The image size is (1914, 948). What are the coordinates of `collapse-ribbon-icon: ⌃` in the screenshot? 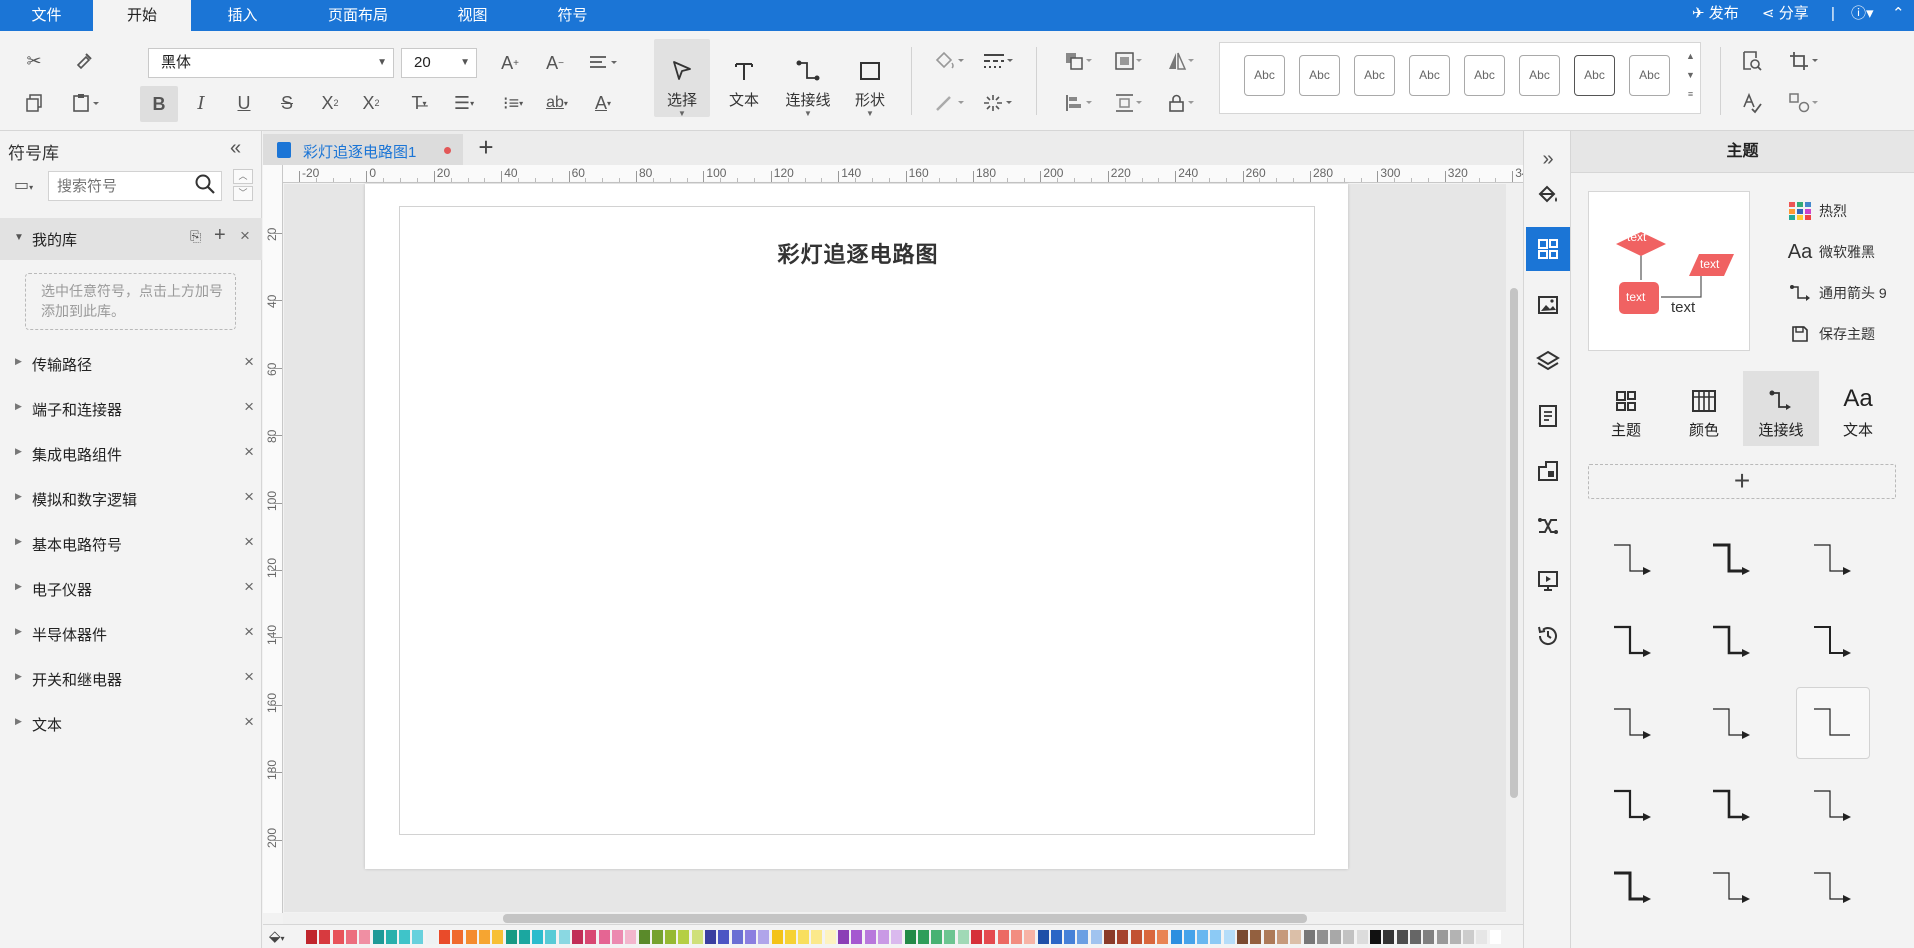 It's located at (1898, 15).